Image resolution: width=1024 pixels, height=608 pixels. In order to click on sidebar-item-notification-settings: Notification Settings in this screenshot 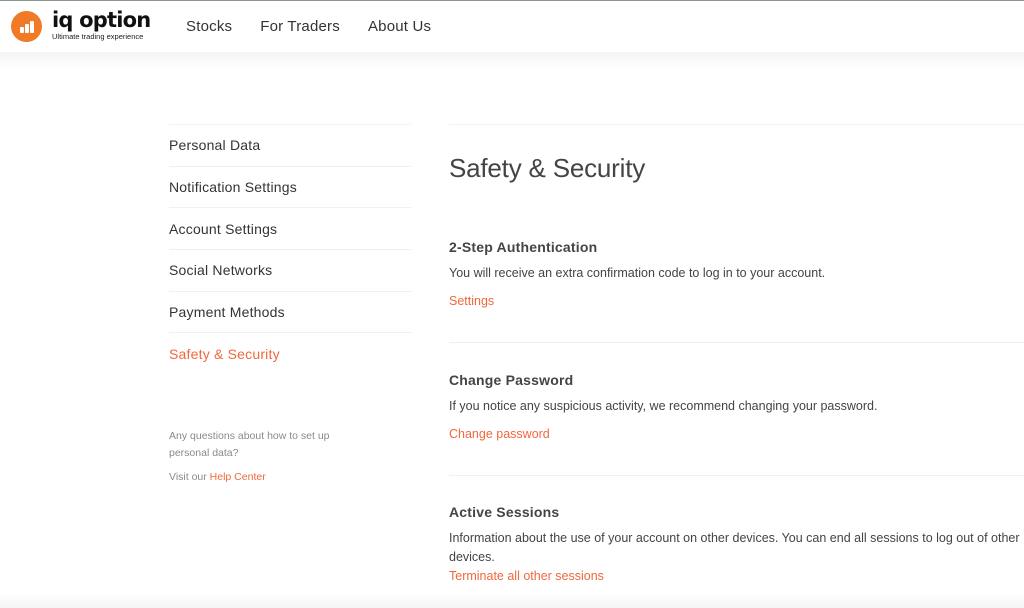, I will do `click(290, 188)`.